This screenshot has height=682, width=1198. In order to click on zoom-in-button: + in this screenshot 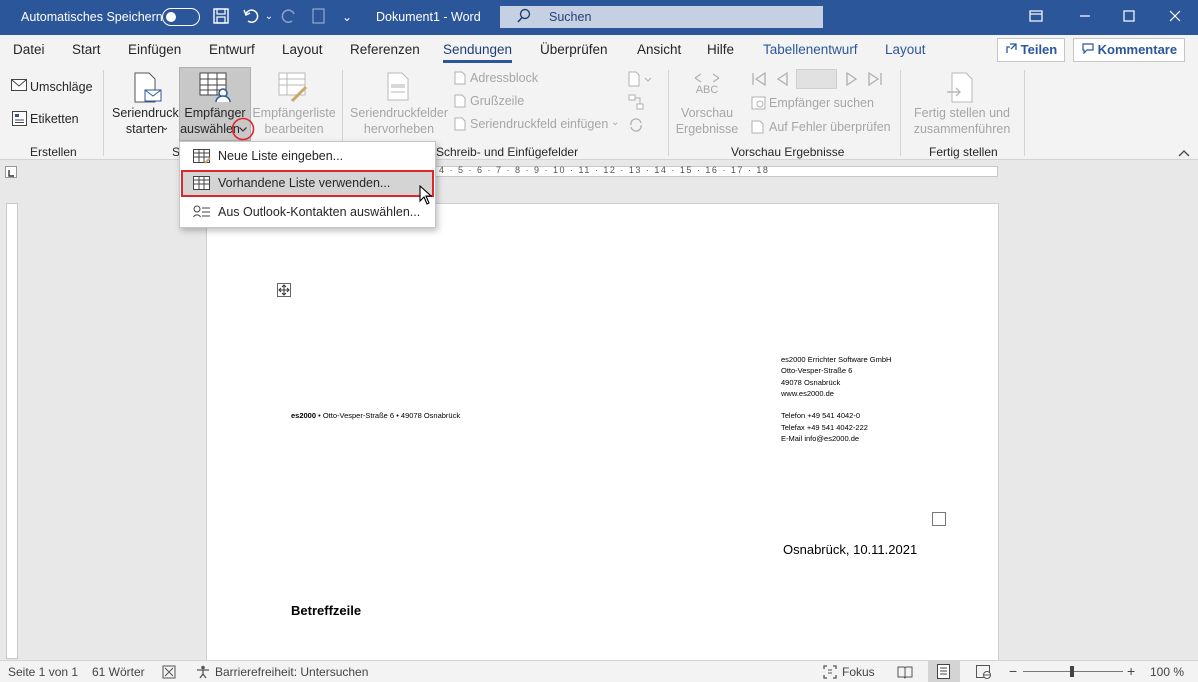, I will do `click(1131, 671)`.